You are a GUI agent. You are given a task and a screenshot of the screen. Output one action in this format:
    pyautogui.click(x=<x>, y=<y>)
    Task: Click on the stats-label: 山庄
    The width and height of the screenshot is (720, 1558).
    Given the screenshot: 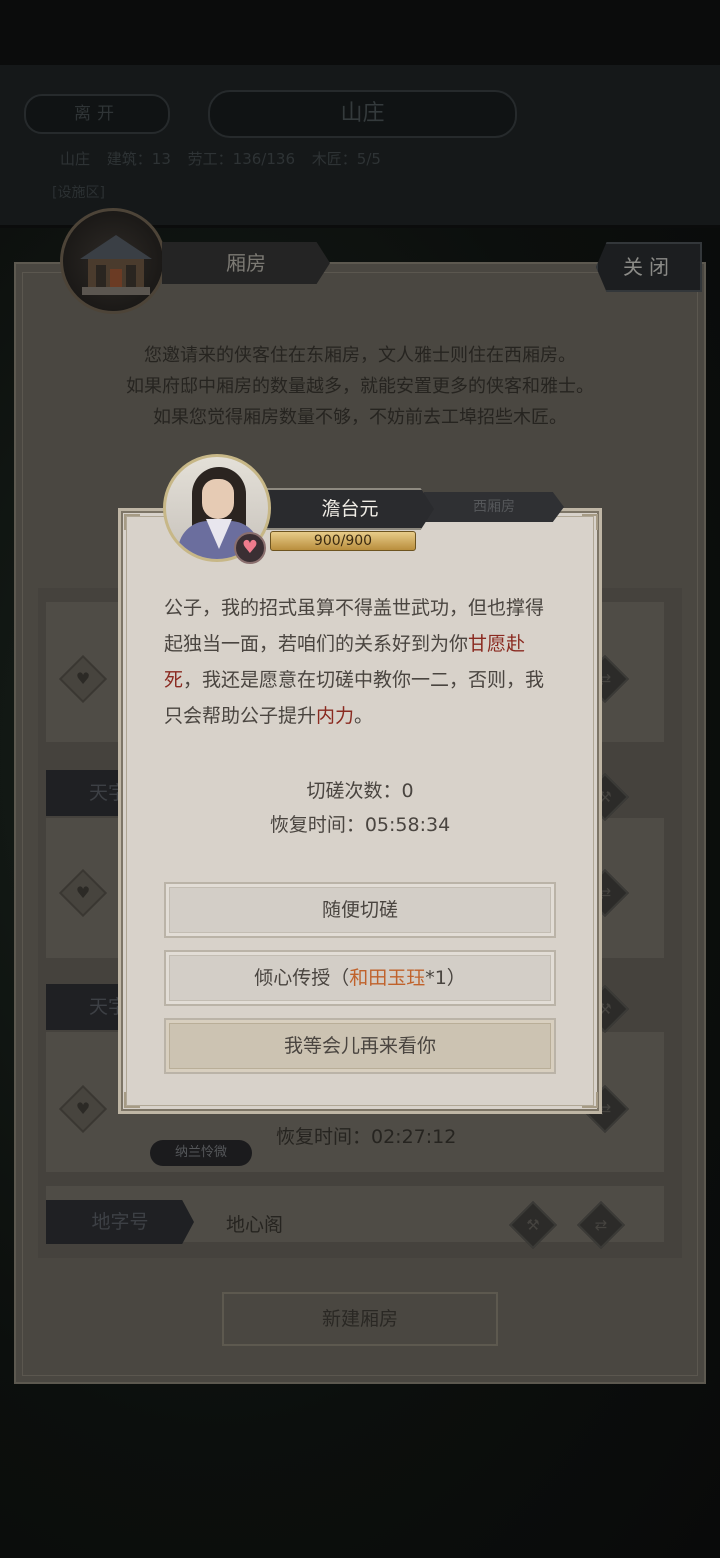 What is the action you would take?
    pyautogui.click(x=75, y=159)
    